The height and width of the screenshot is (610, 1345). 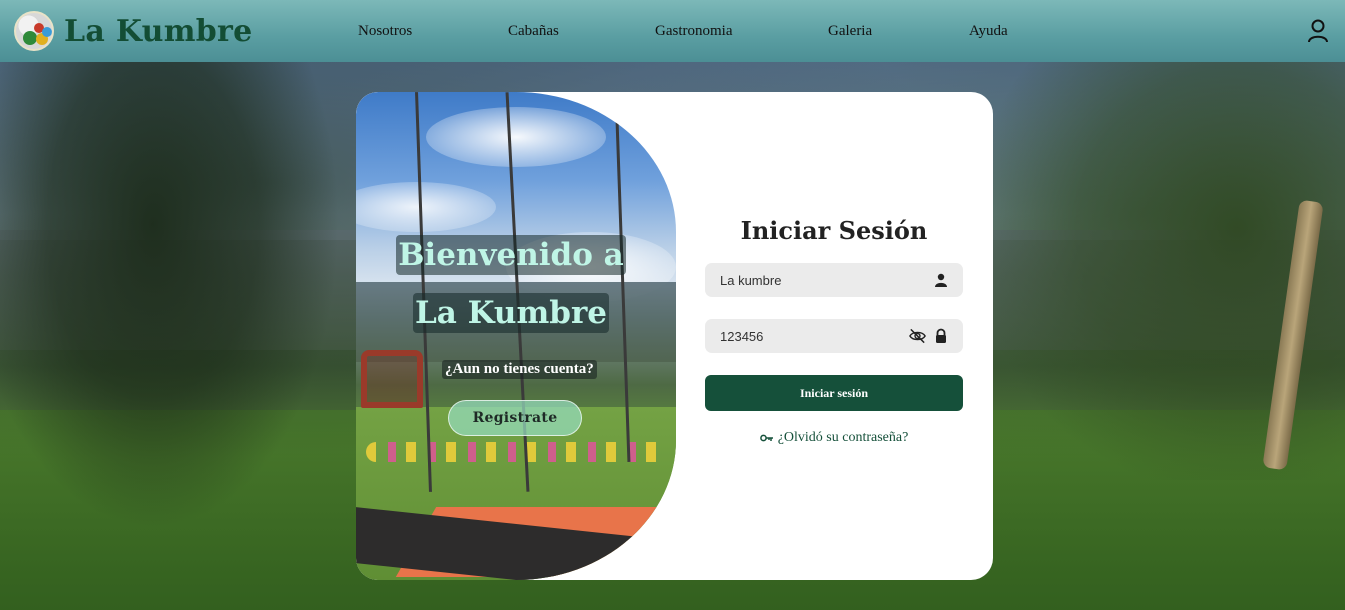 What do you see at coordinates (742, 336) in the screenshot?
I see `password-value: 123456` at bounding box center [742, 336].